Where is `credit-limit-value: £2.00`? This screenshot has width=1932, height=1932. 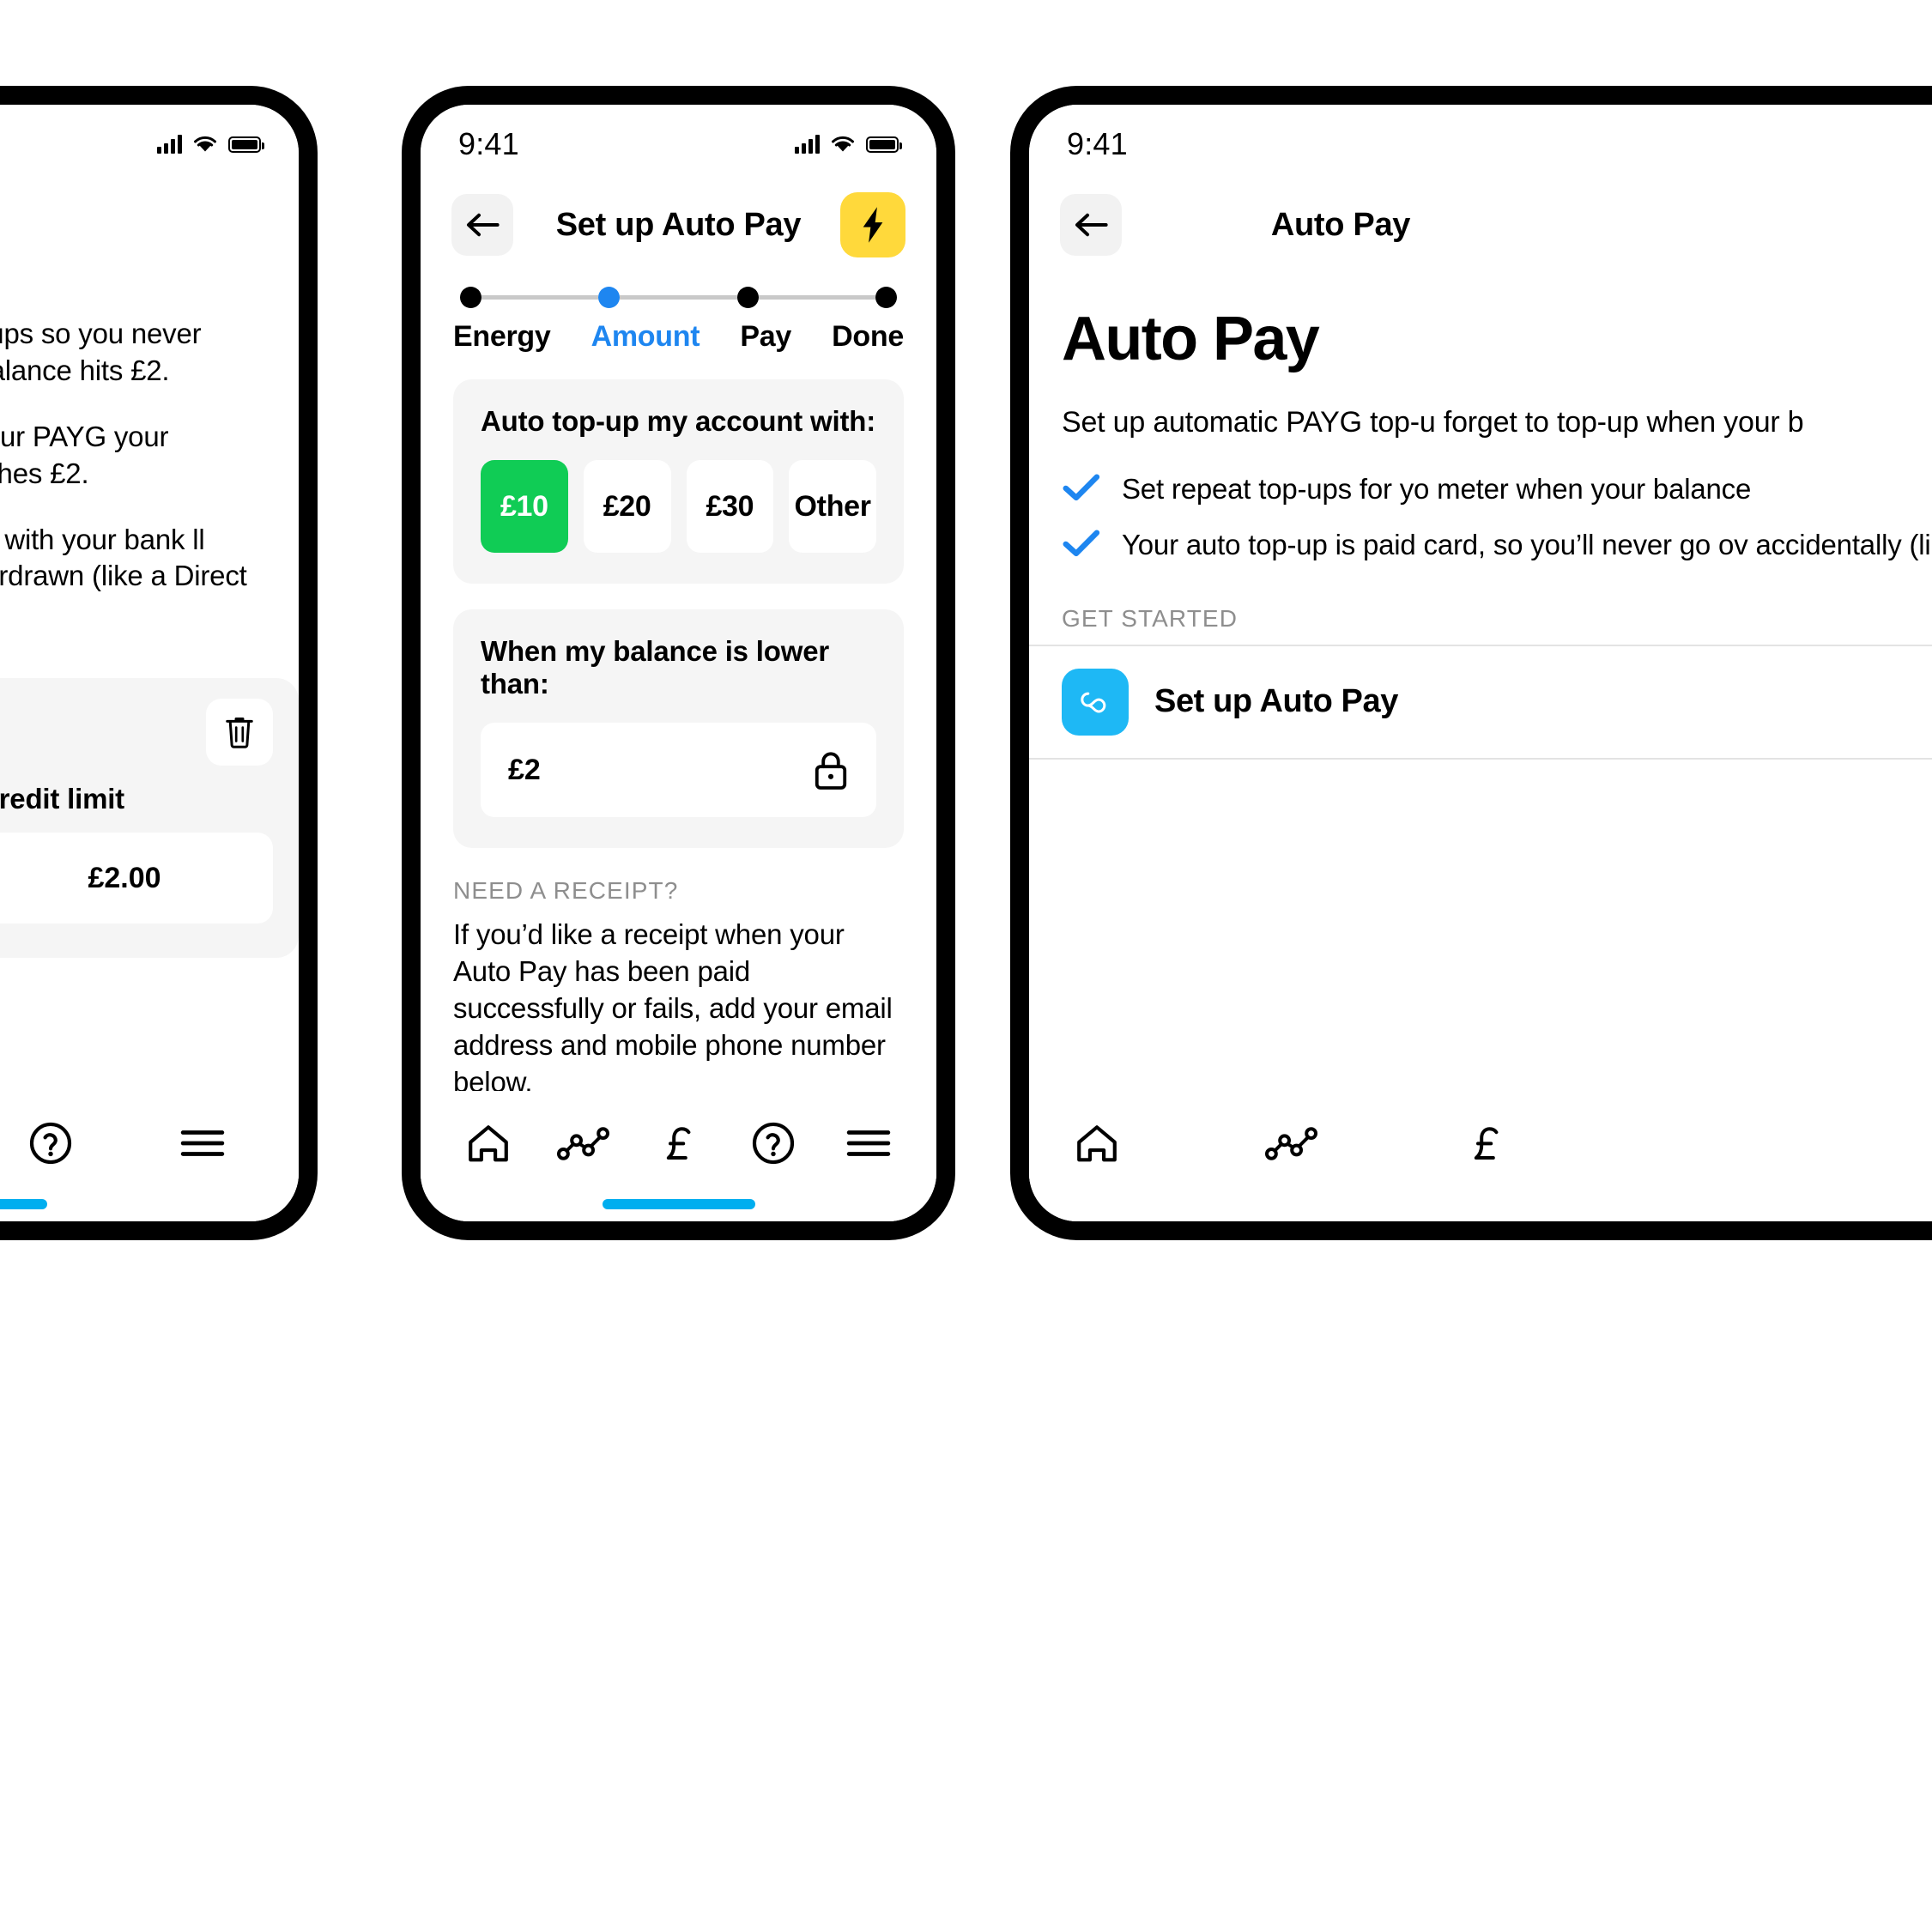 credit-limit-value: £2.00 is located at coordinates (136, 879).